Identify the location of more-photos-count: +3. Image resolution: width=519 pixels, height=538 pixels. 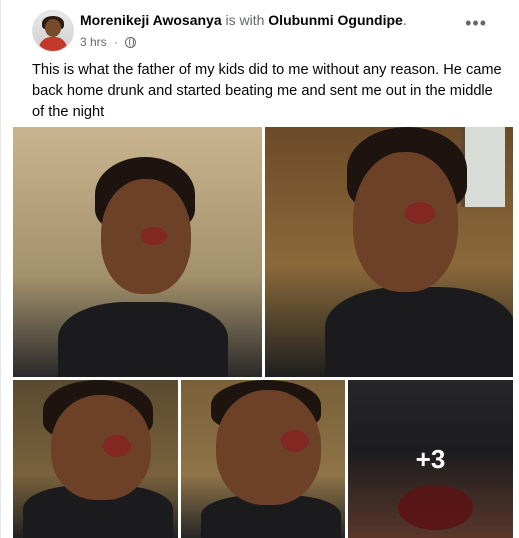
(430, 458).